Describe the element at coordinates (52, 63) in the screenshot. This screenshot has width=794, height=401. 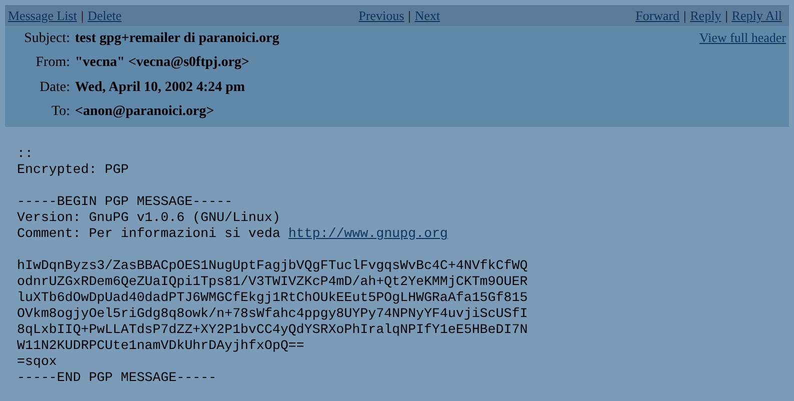
I see `field-label: From:` at that location.